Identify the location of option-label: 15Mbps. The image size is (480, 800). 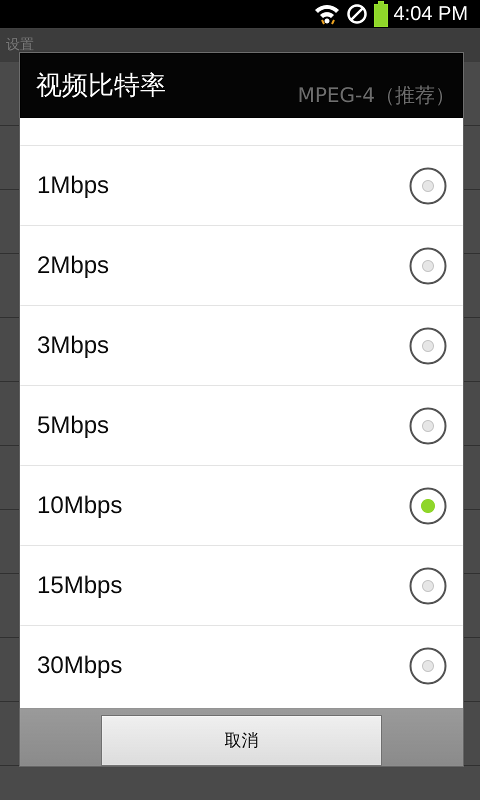
(79, 586).